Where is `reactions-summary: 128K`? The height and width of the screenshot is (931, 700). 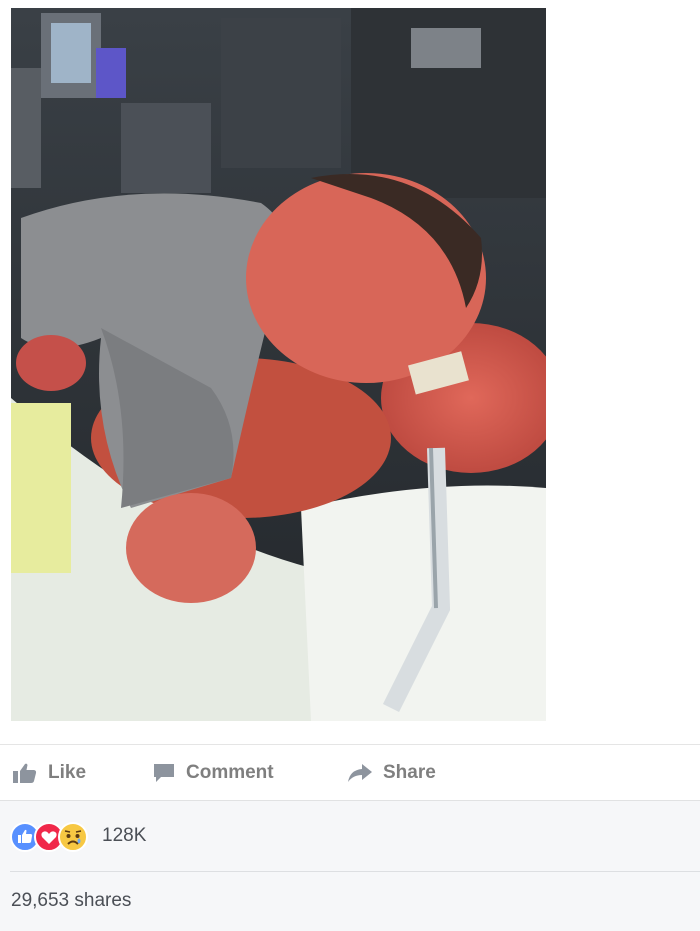
reactions-summary: 128K is located at coordinates (78, 836).